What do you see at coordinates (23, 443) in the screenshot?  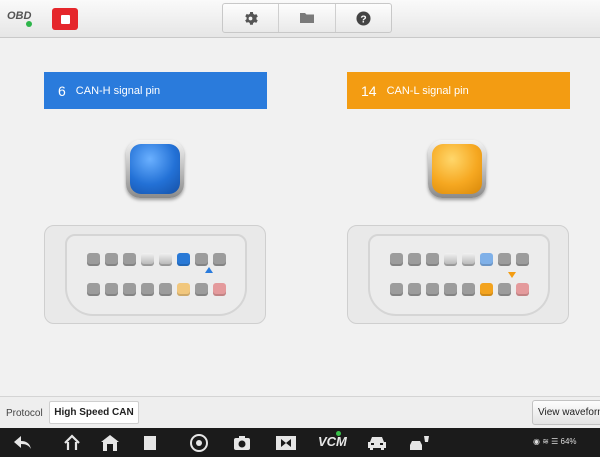 I see `back-icon` at bounding box center [23, 443].